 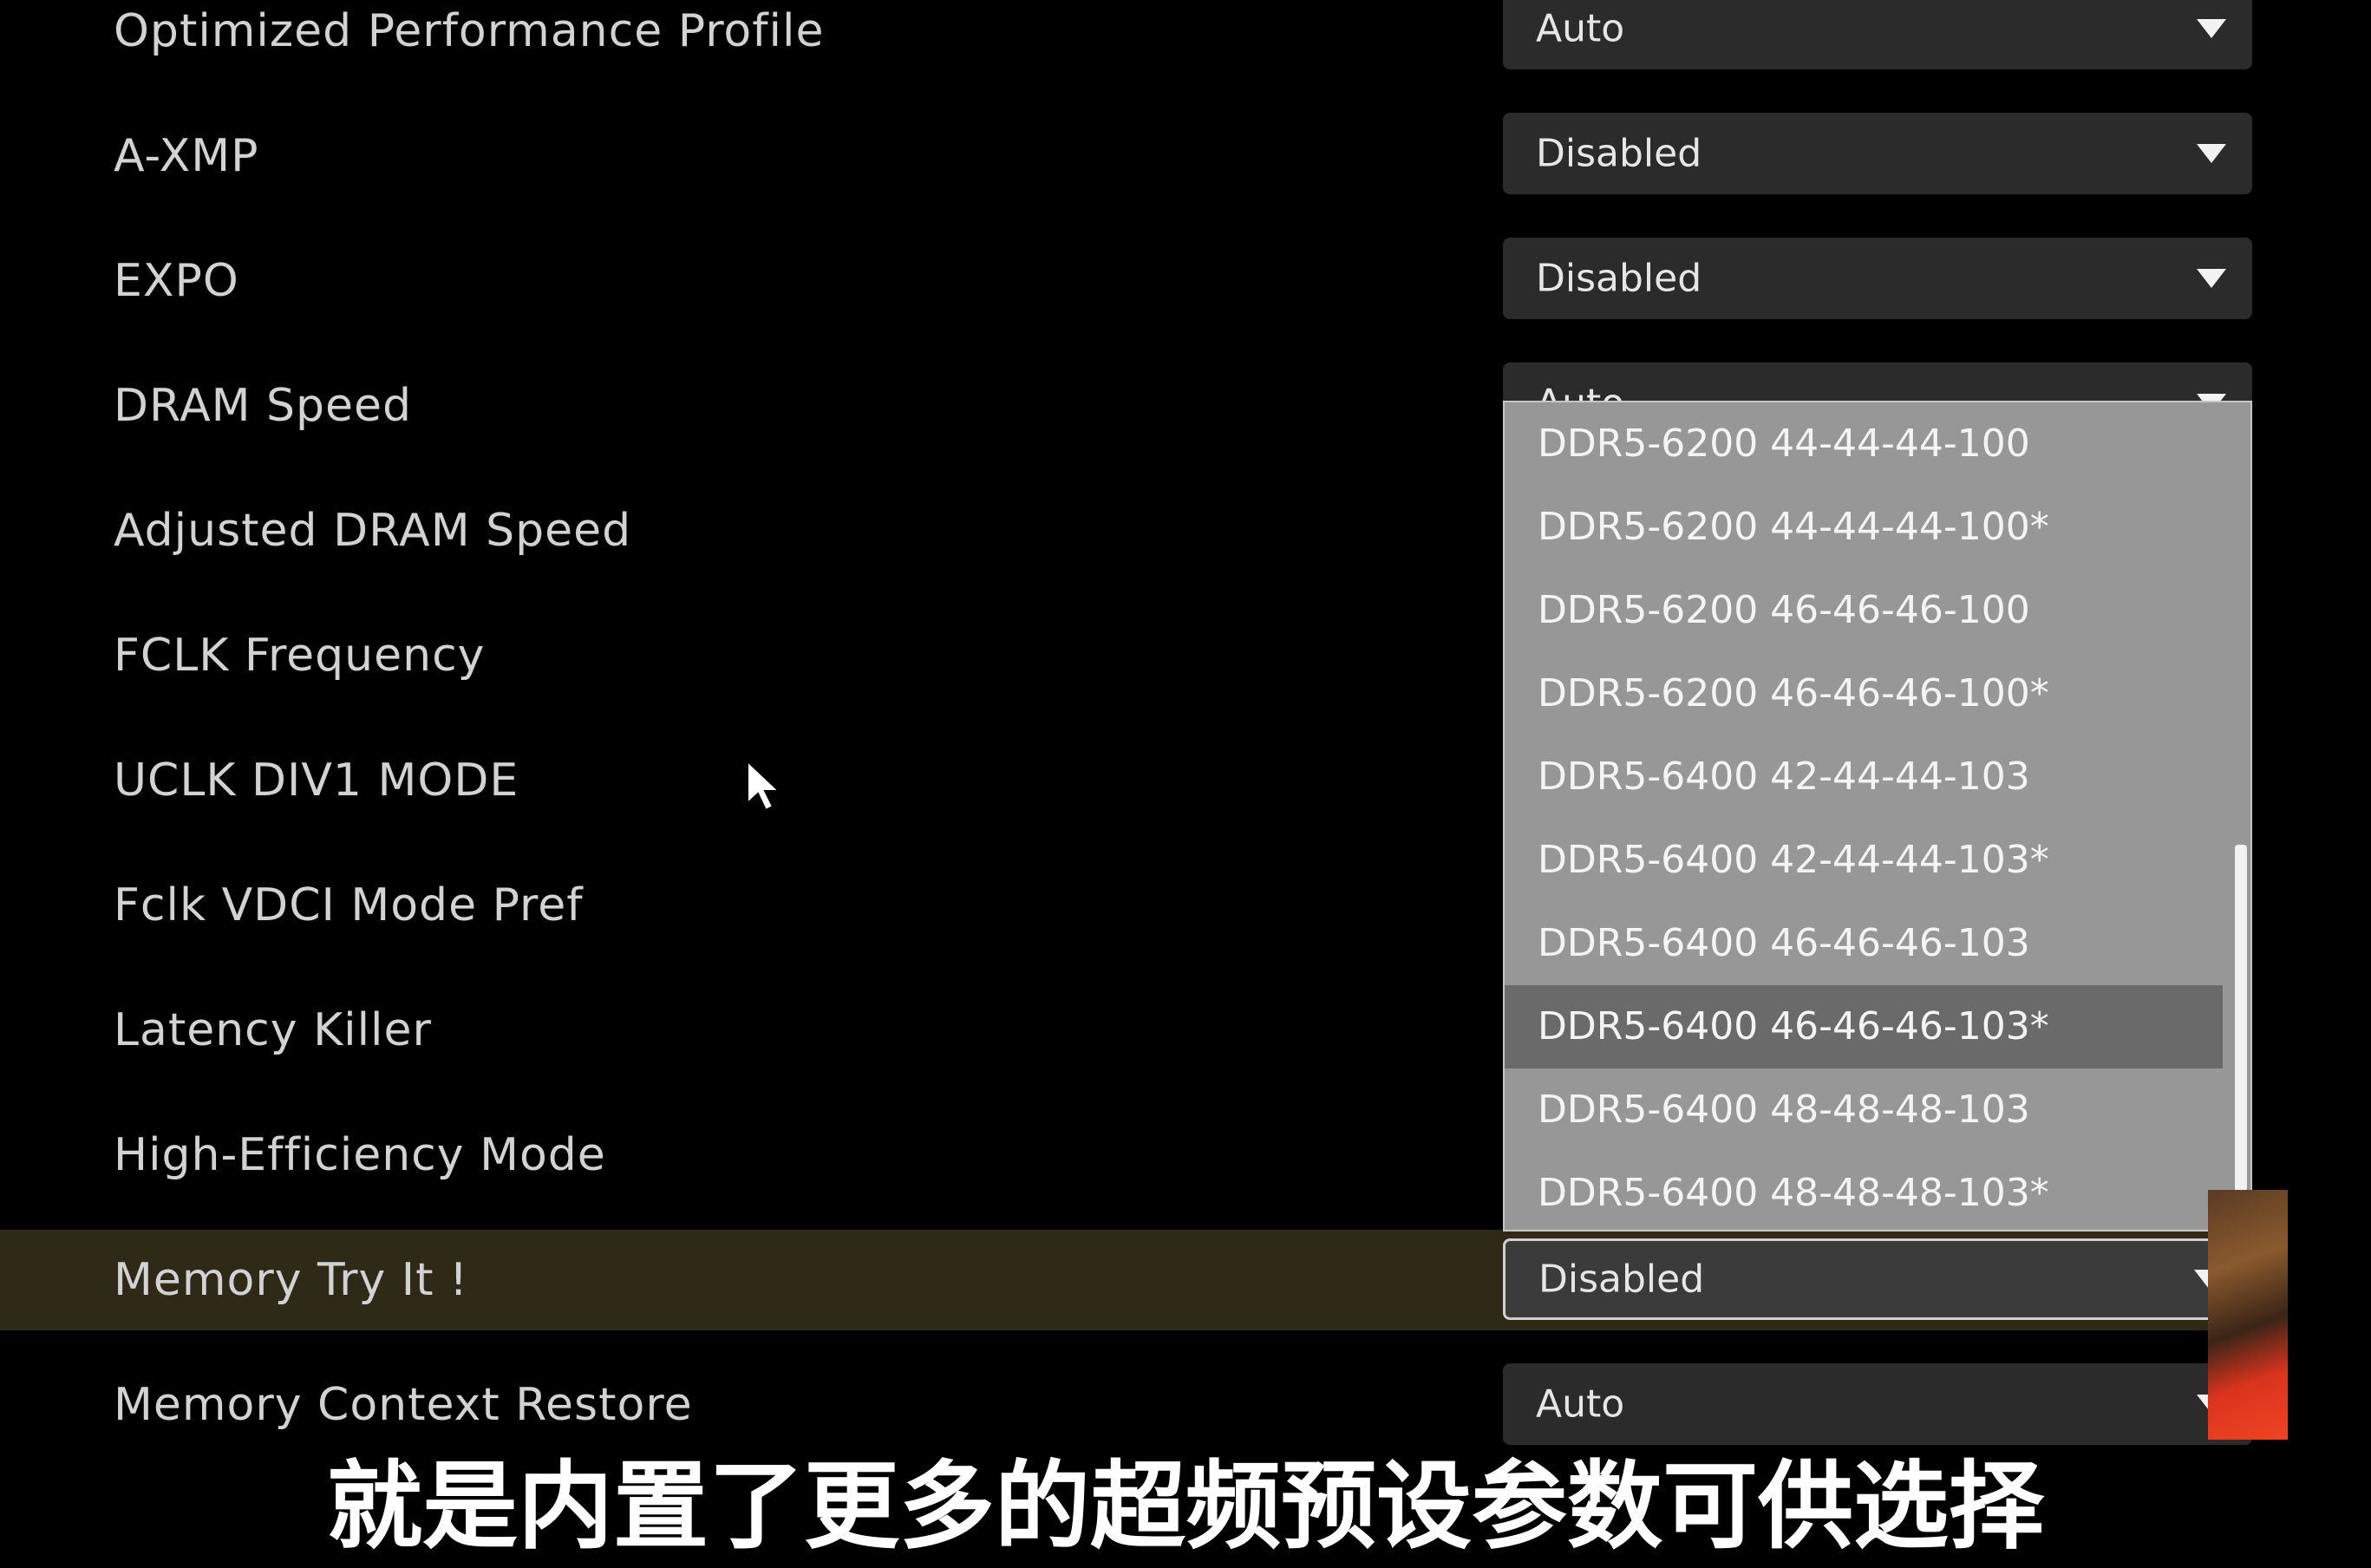 What do you see at coordinates (1185, 1506) in the screenshot?
I see `video-subtitle: 就是内置了更多的超频预设参数可供选择` at bounding box center [1185, 1506].